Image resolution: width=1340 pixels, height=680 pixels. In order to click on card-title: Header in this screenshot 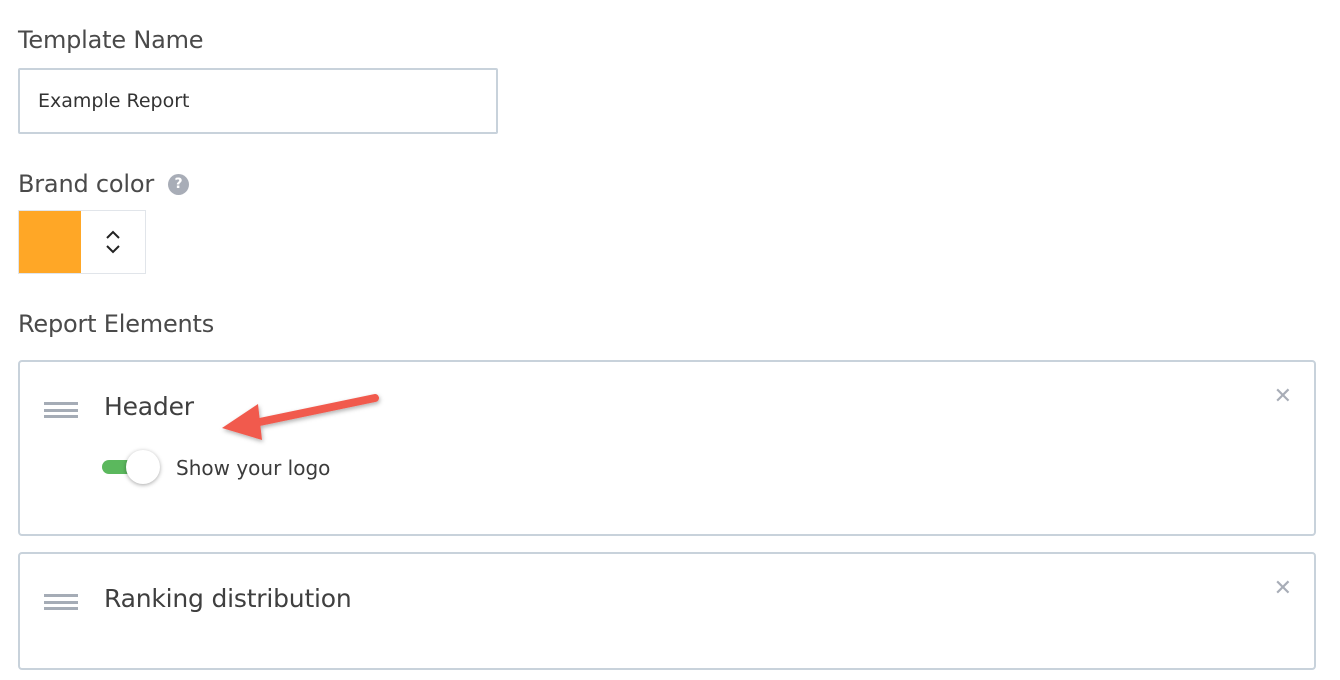, I will do `click(149, 406)`.